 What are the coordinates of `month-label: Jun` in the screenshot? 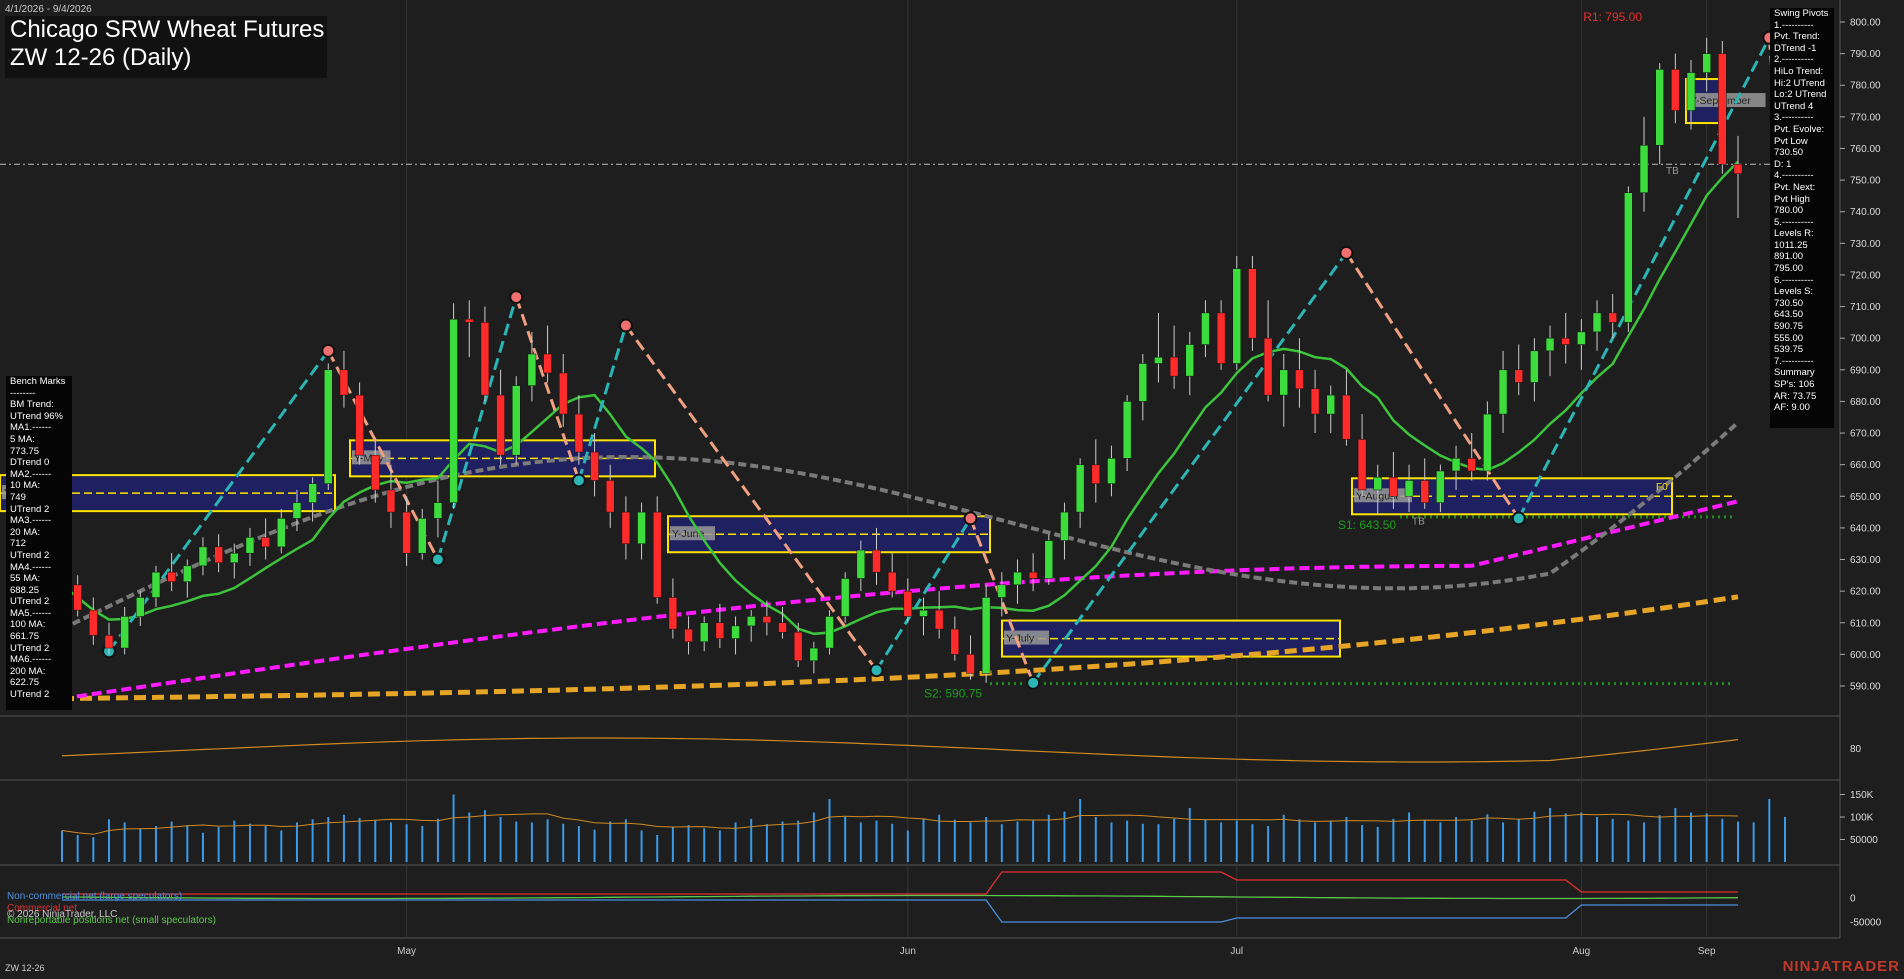 It's located at (908, 951).